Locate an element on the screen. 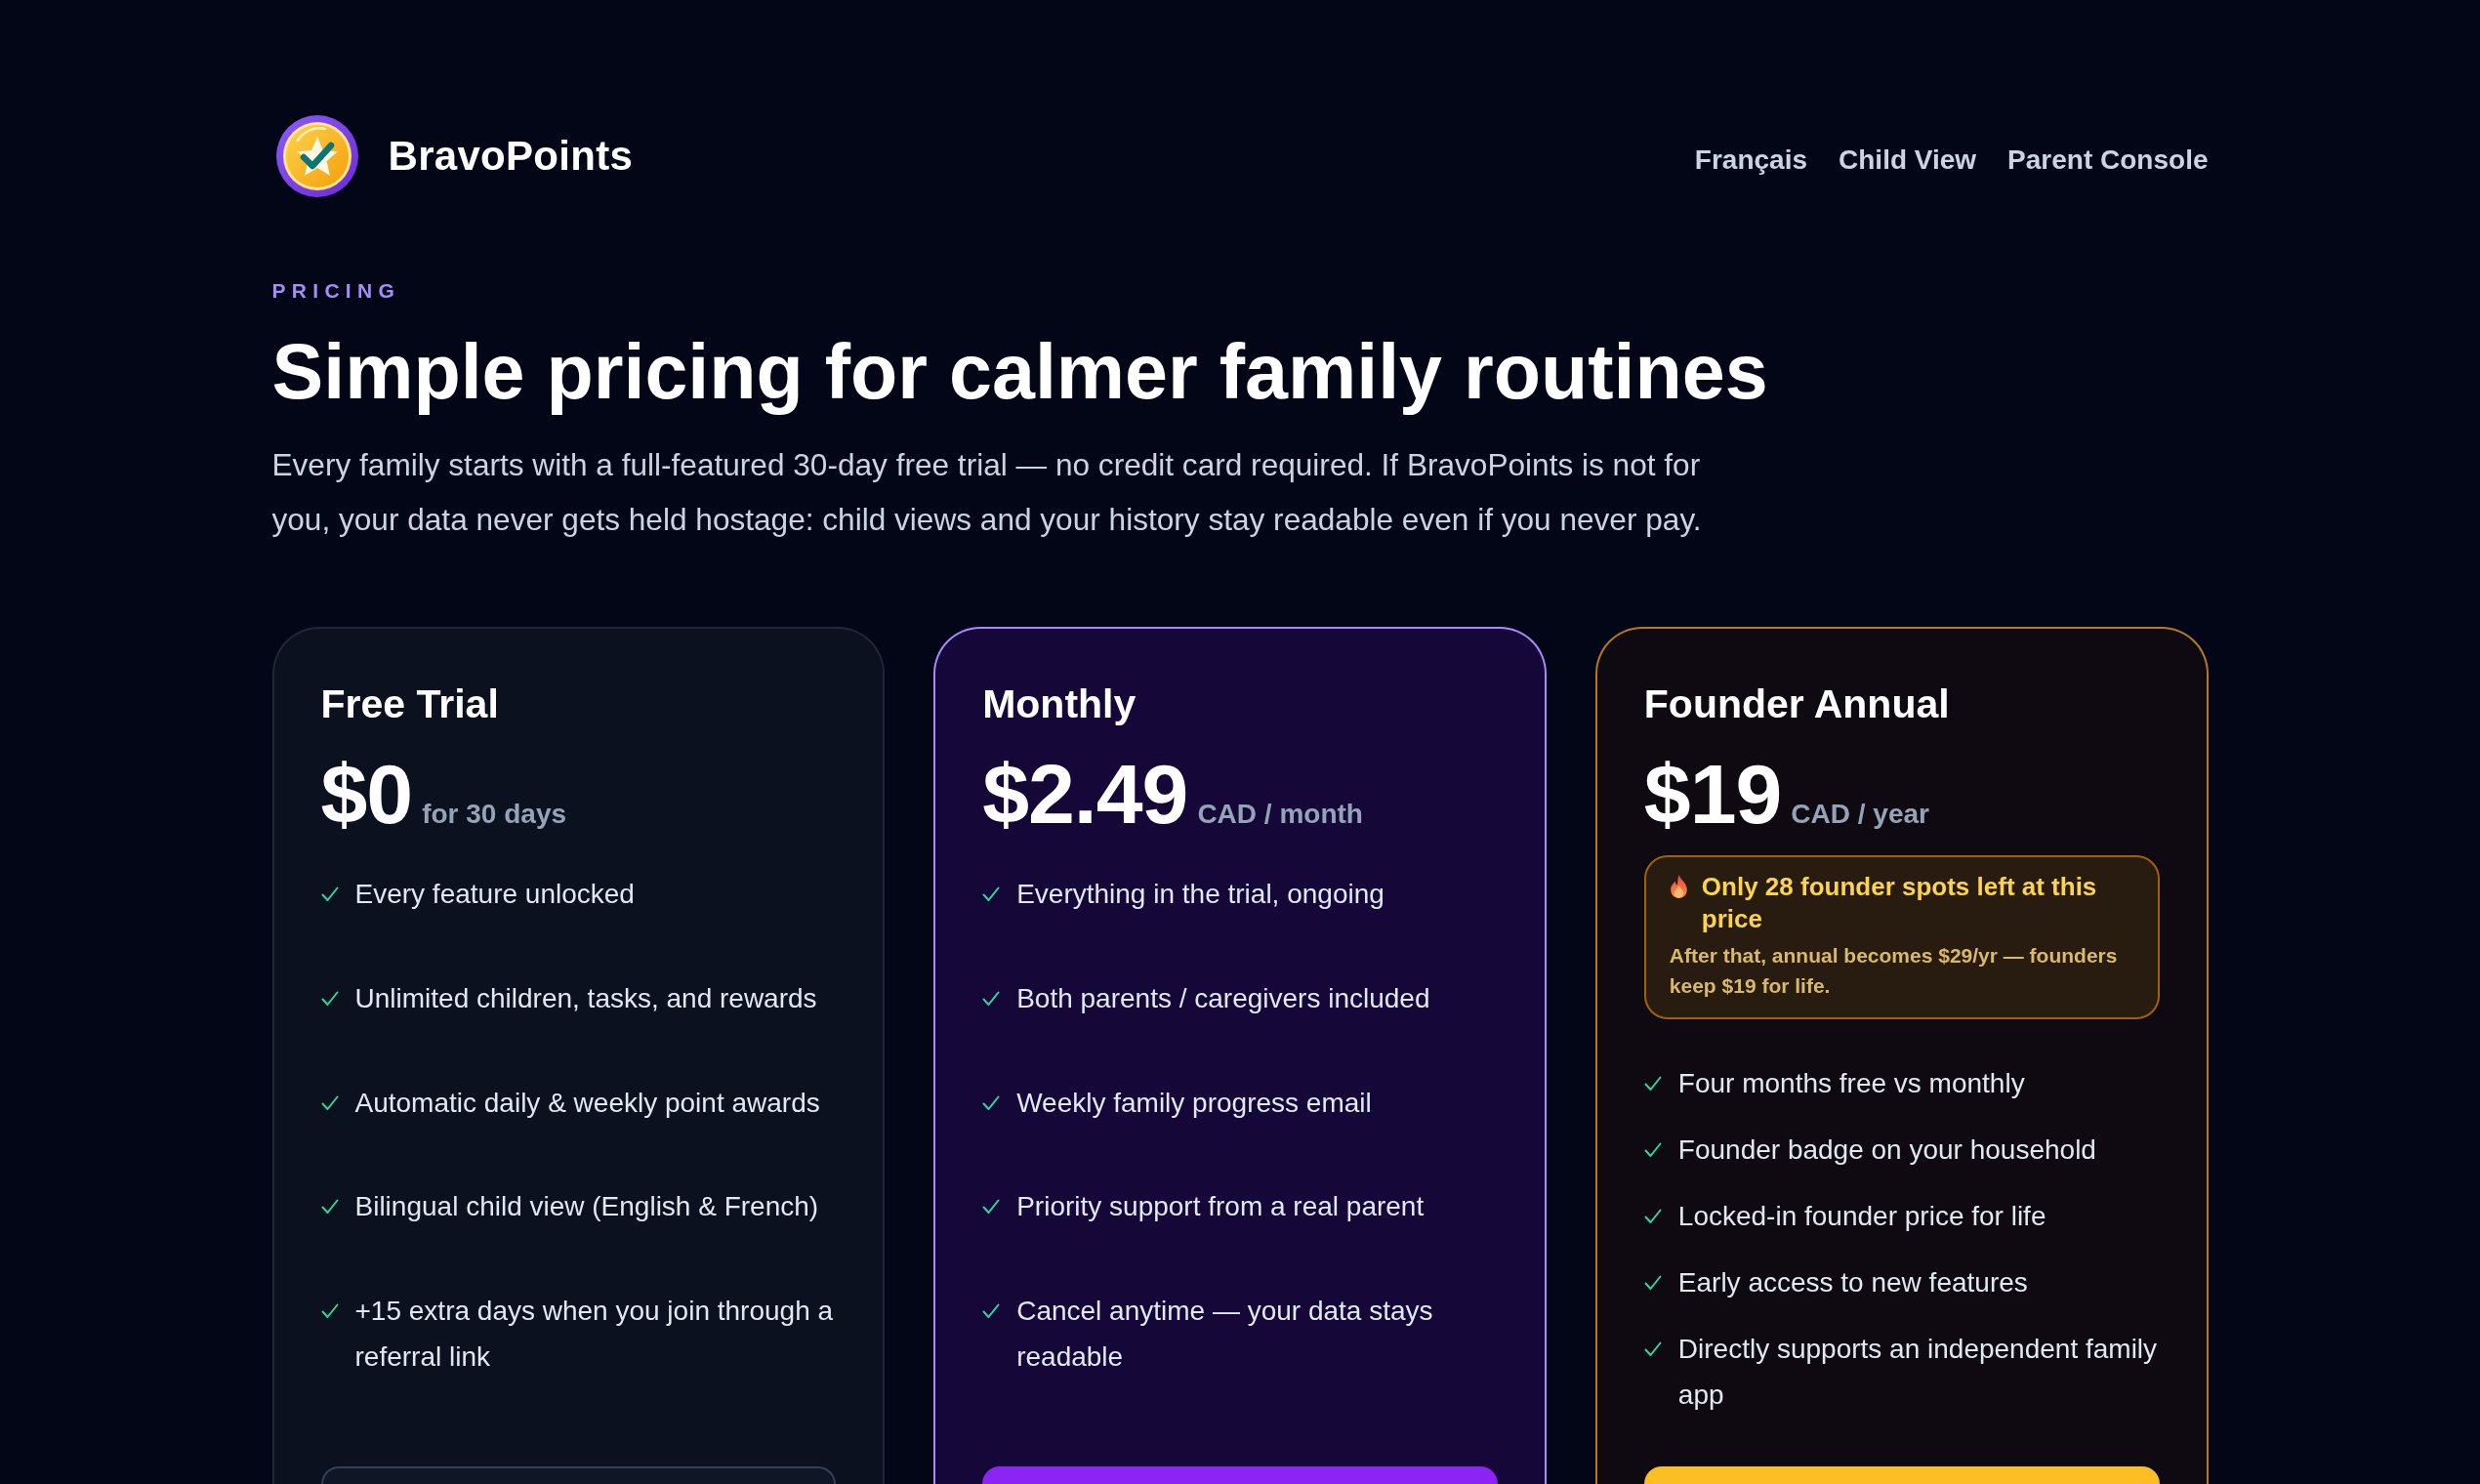  notice-text: After that, annual becomes $29/yr — founders keep $19 for life. is located at coordinates (1894, 971).